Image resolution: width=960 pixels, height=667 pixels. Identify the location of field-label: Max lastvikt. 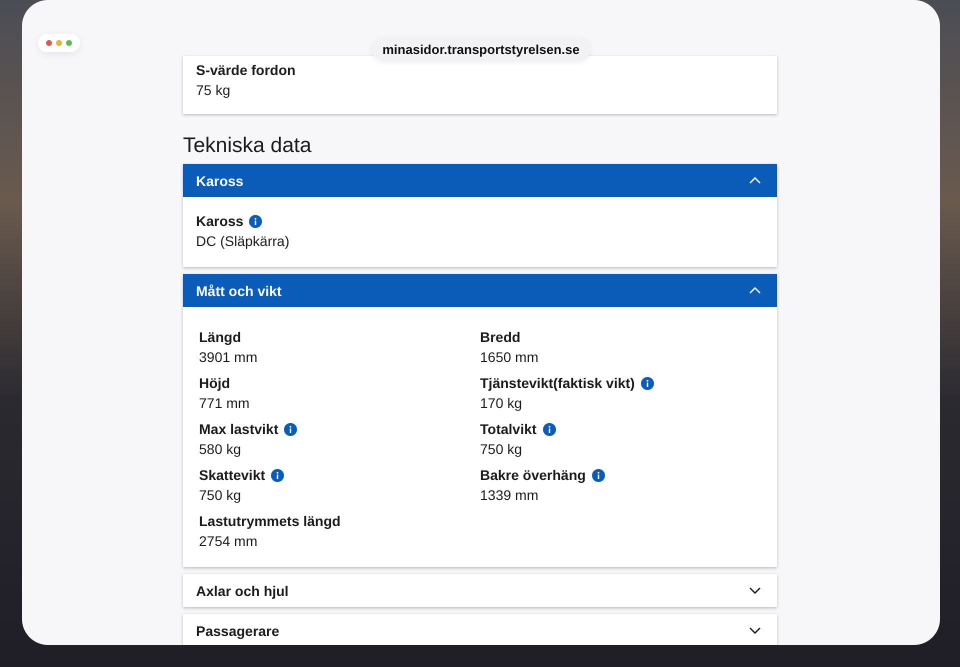
(238, 429).